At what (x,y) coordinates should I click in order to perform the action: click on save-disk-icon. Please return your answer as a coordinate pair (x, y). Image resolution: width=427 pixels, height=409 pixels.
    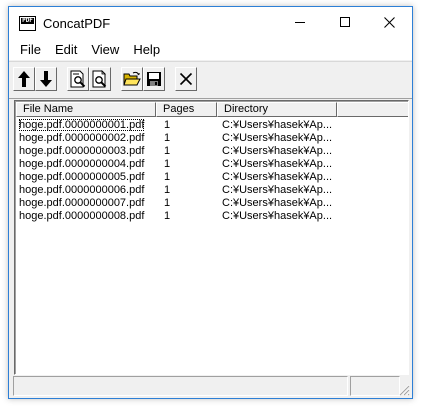
    Looking at the image, I should click on (154, 79).